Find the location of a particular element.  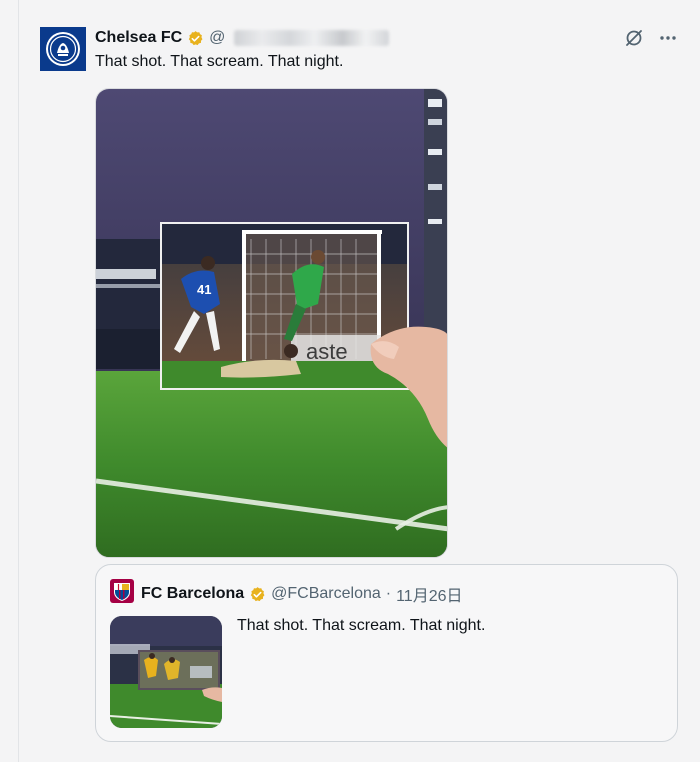

barcelona-avatar is located at coordinates (122, 591).